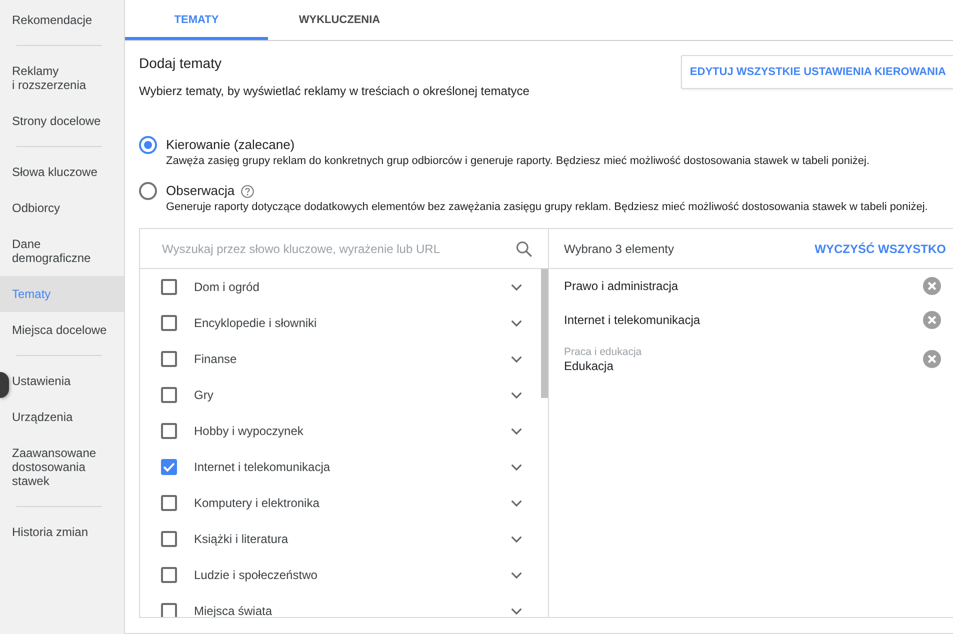 The width and height of the screenshot is (953, 634). I want to click on topic-label: Ludzie i społeczeństwo, so click(256, 575).